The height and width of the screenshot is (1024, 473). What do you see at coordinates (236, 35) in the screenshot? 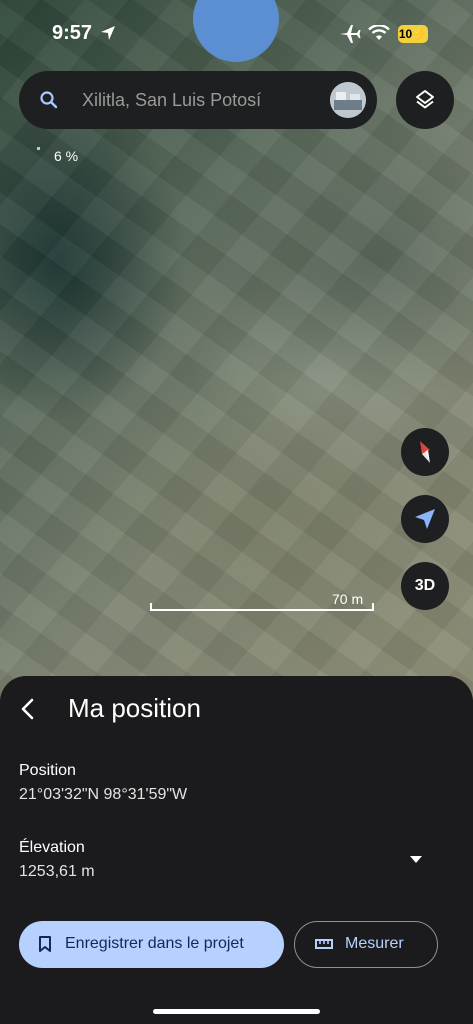
I see `status-bar: 9:57 10⚡` at bounding box center [236, 35].